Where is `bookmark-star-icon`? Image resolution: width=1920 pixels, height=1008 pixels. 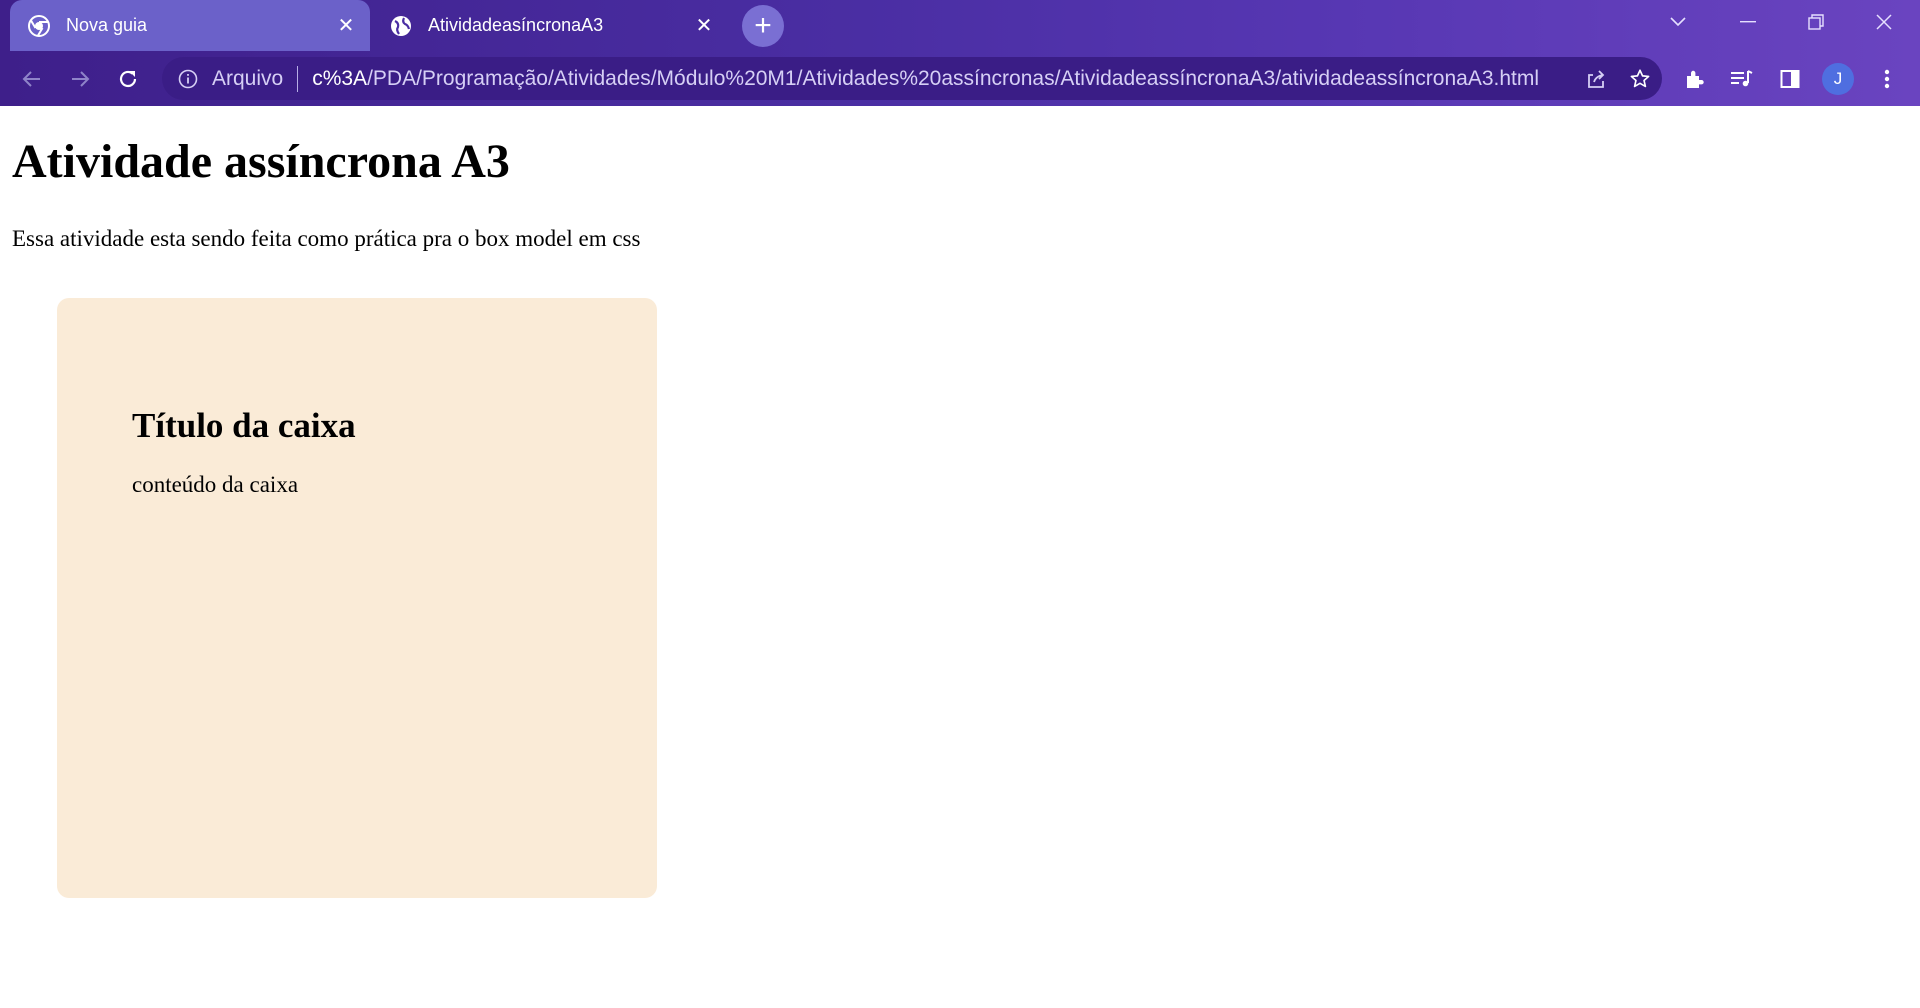 bookmark-star-icon is located at coordinates (1640, 79).